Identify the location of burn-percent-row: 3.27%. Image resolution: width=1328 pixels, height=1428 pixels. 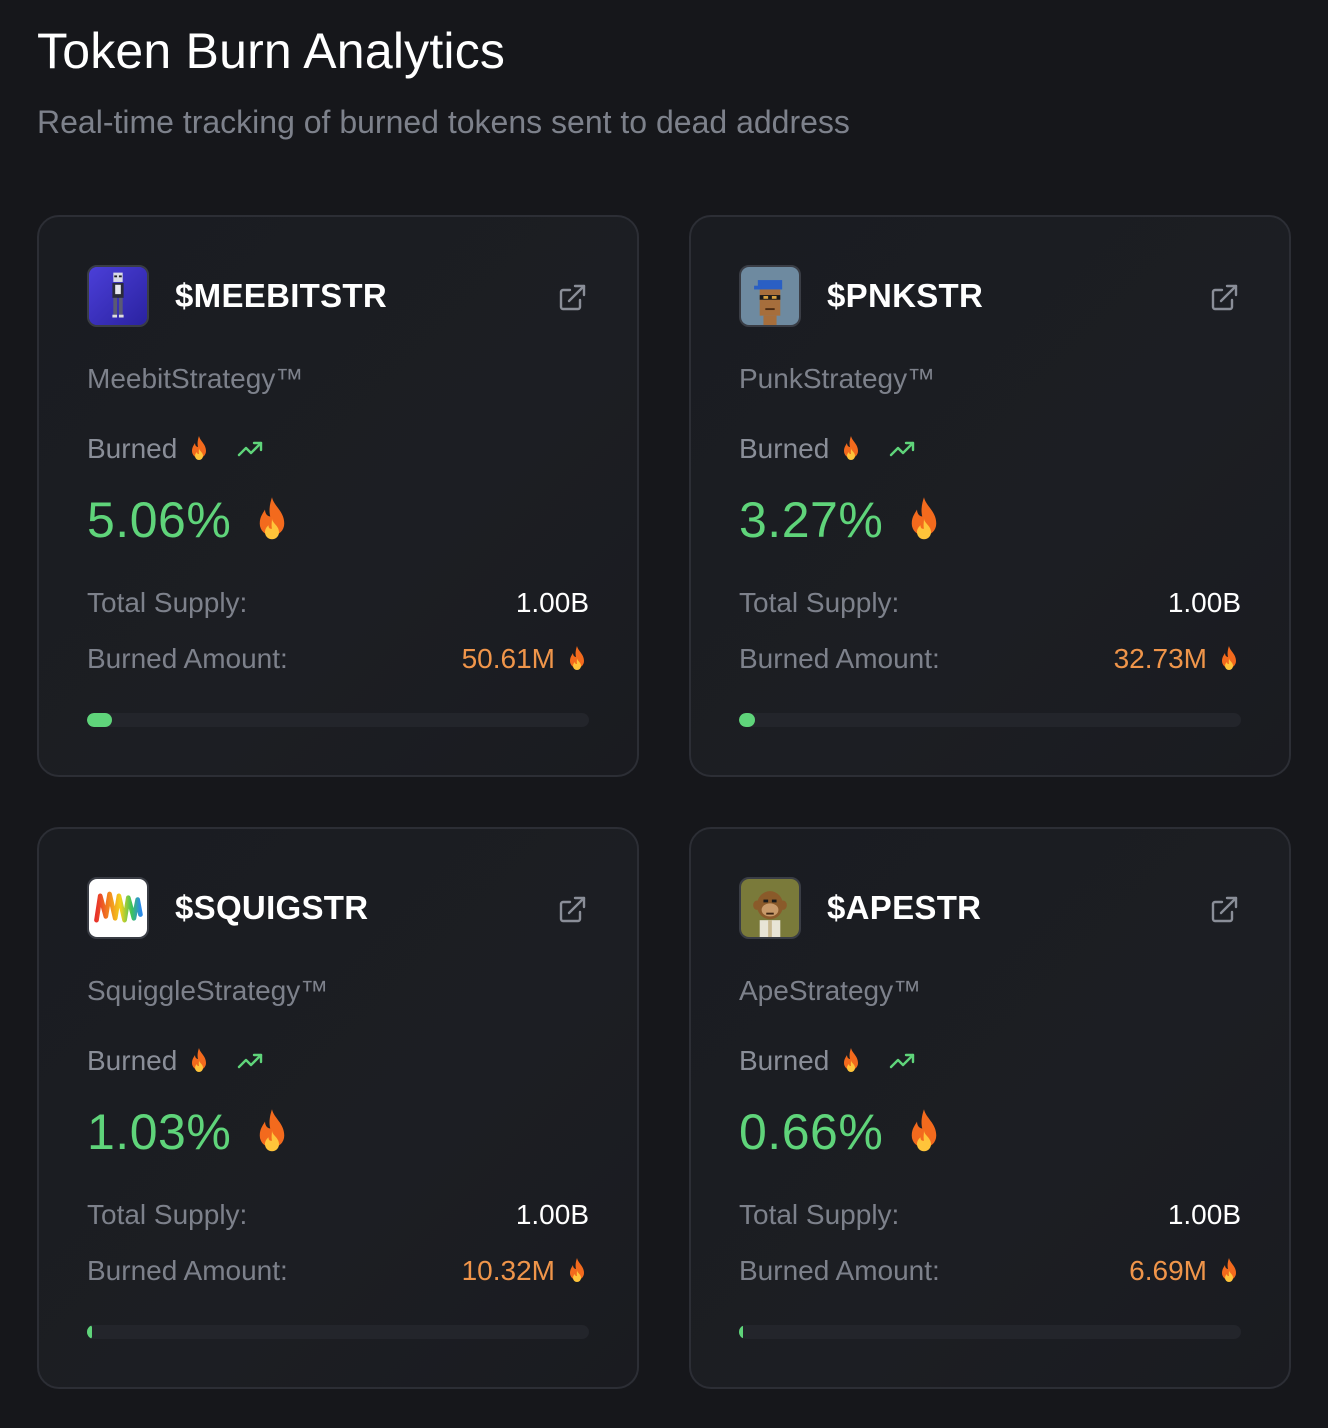
(842, 520).